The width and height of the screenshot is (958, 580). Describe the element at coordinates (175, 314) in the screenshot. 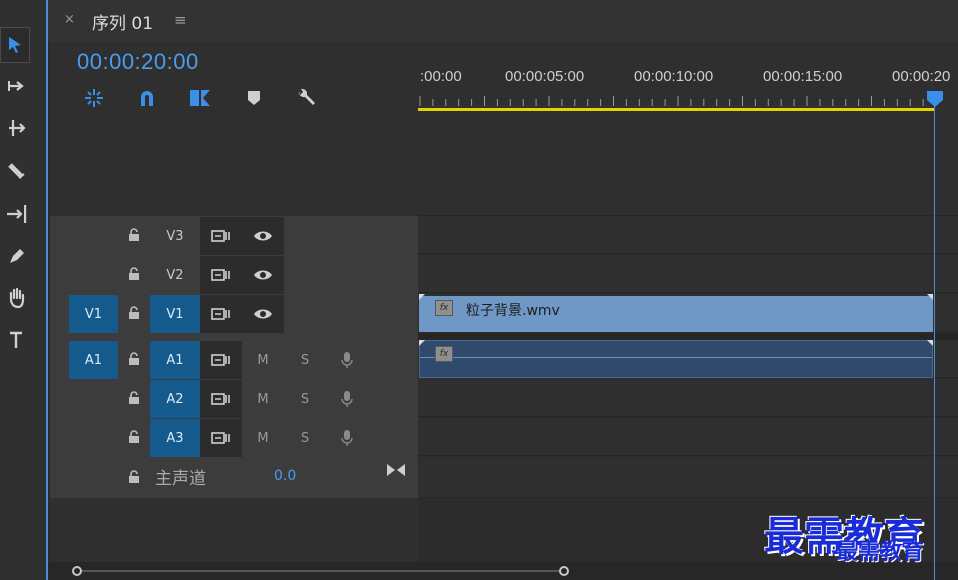

I see `track-name-v1: V1` at that location.